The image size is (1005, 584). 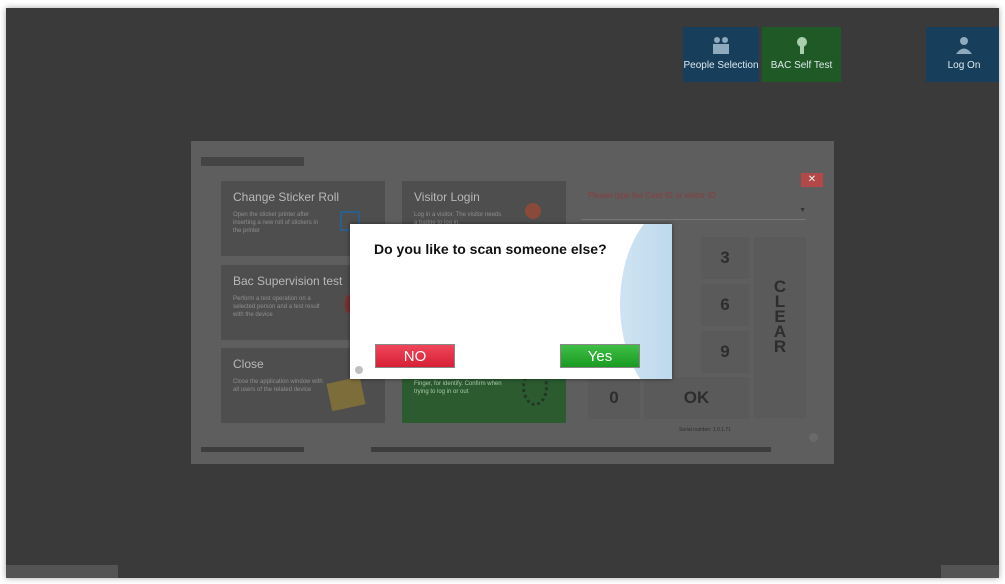 I want to click on change-sticker-title: Change Sticker Roll, so click(x=286, y=197).